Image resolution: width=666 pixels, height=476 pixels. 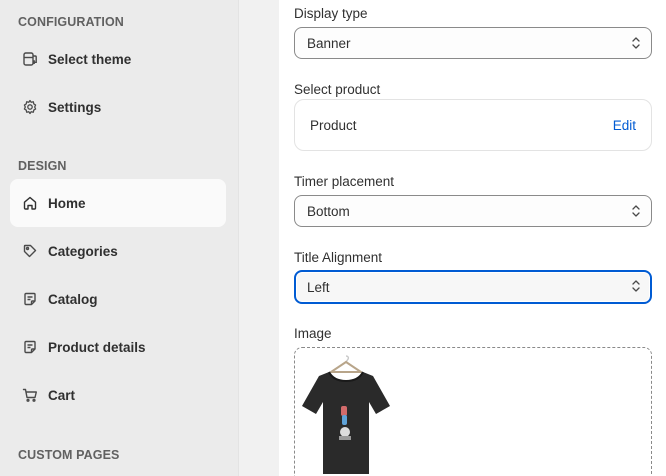 What do you see at coordinates (42, 166) in the screenshot?
I see `section-title-design: DESIGN` at bounding box center [42, 166].